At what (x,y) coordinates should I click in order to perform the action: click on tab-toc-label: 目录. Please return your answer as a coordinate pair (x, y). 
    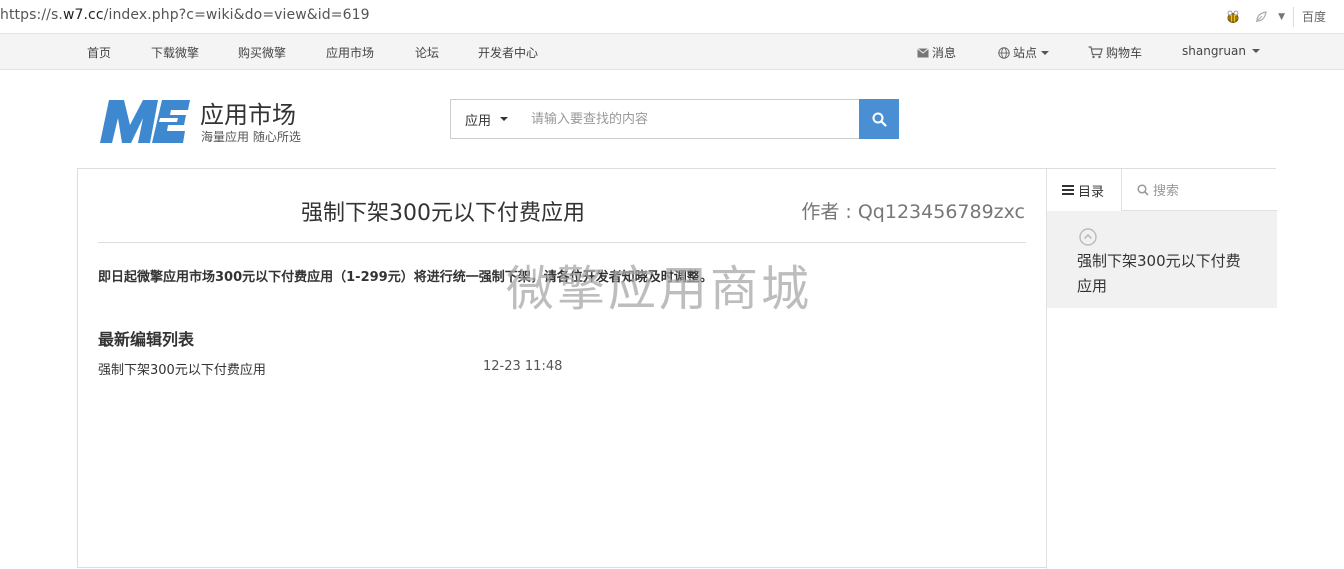
    Looking at the image, I should click on (1091, 192).